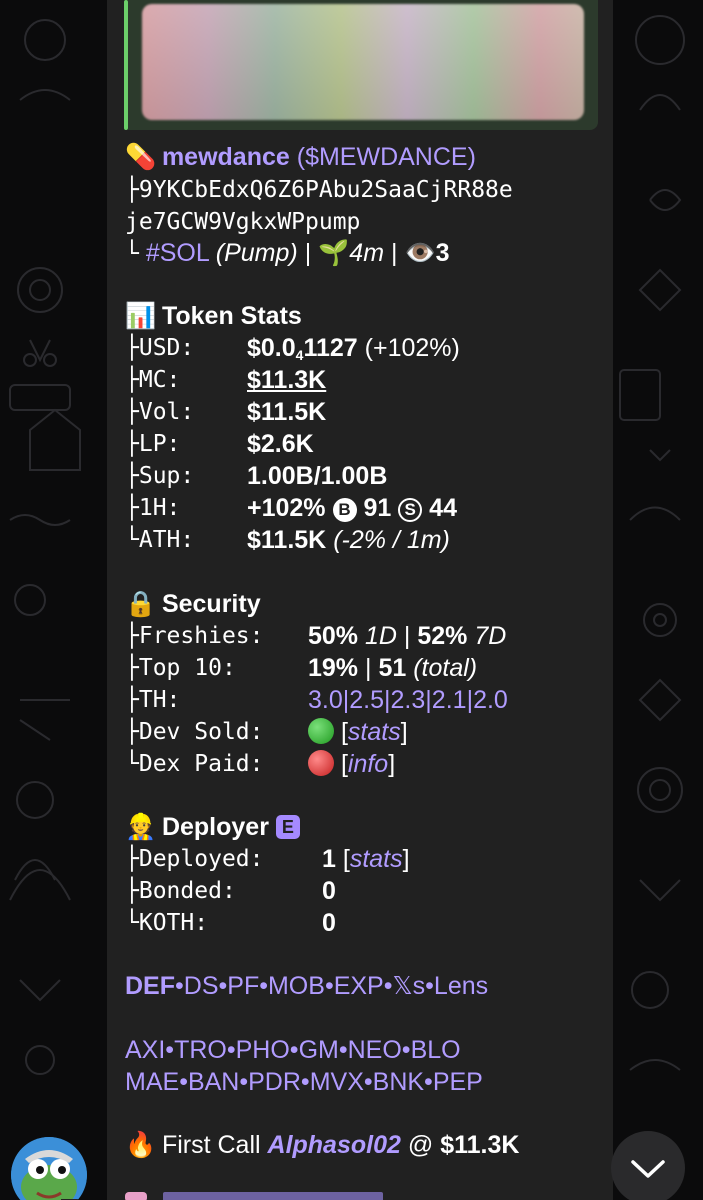 The width and height of the screenshot is (703, 1200). What do you see at coordinates (409, 986) in the screenshot?
I see `link-xs: 𝕏s` at bounding box center [409, 986].